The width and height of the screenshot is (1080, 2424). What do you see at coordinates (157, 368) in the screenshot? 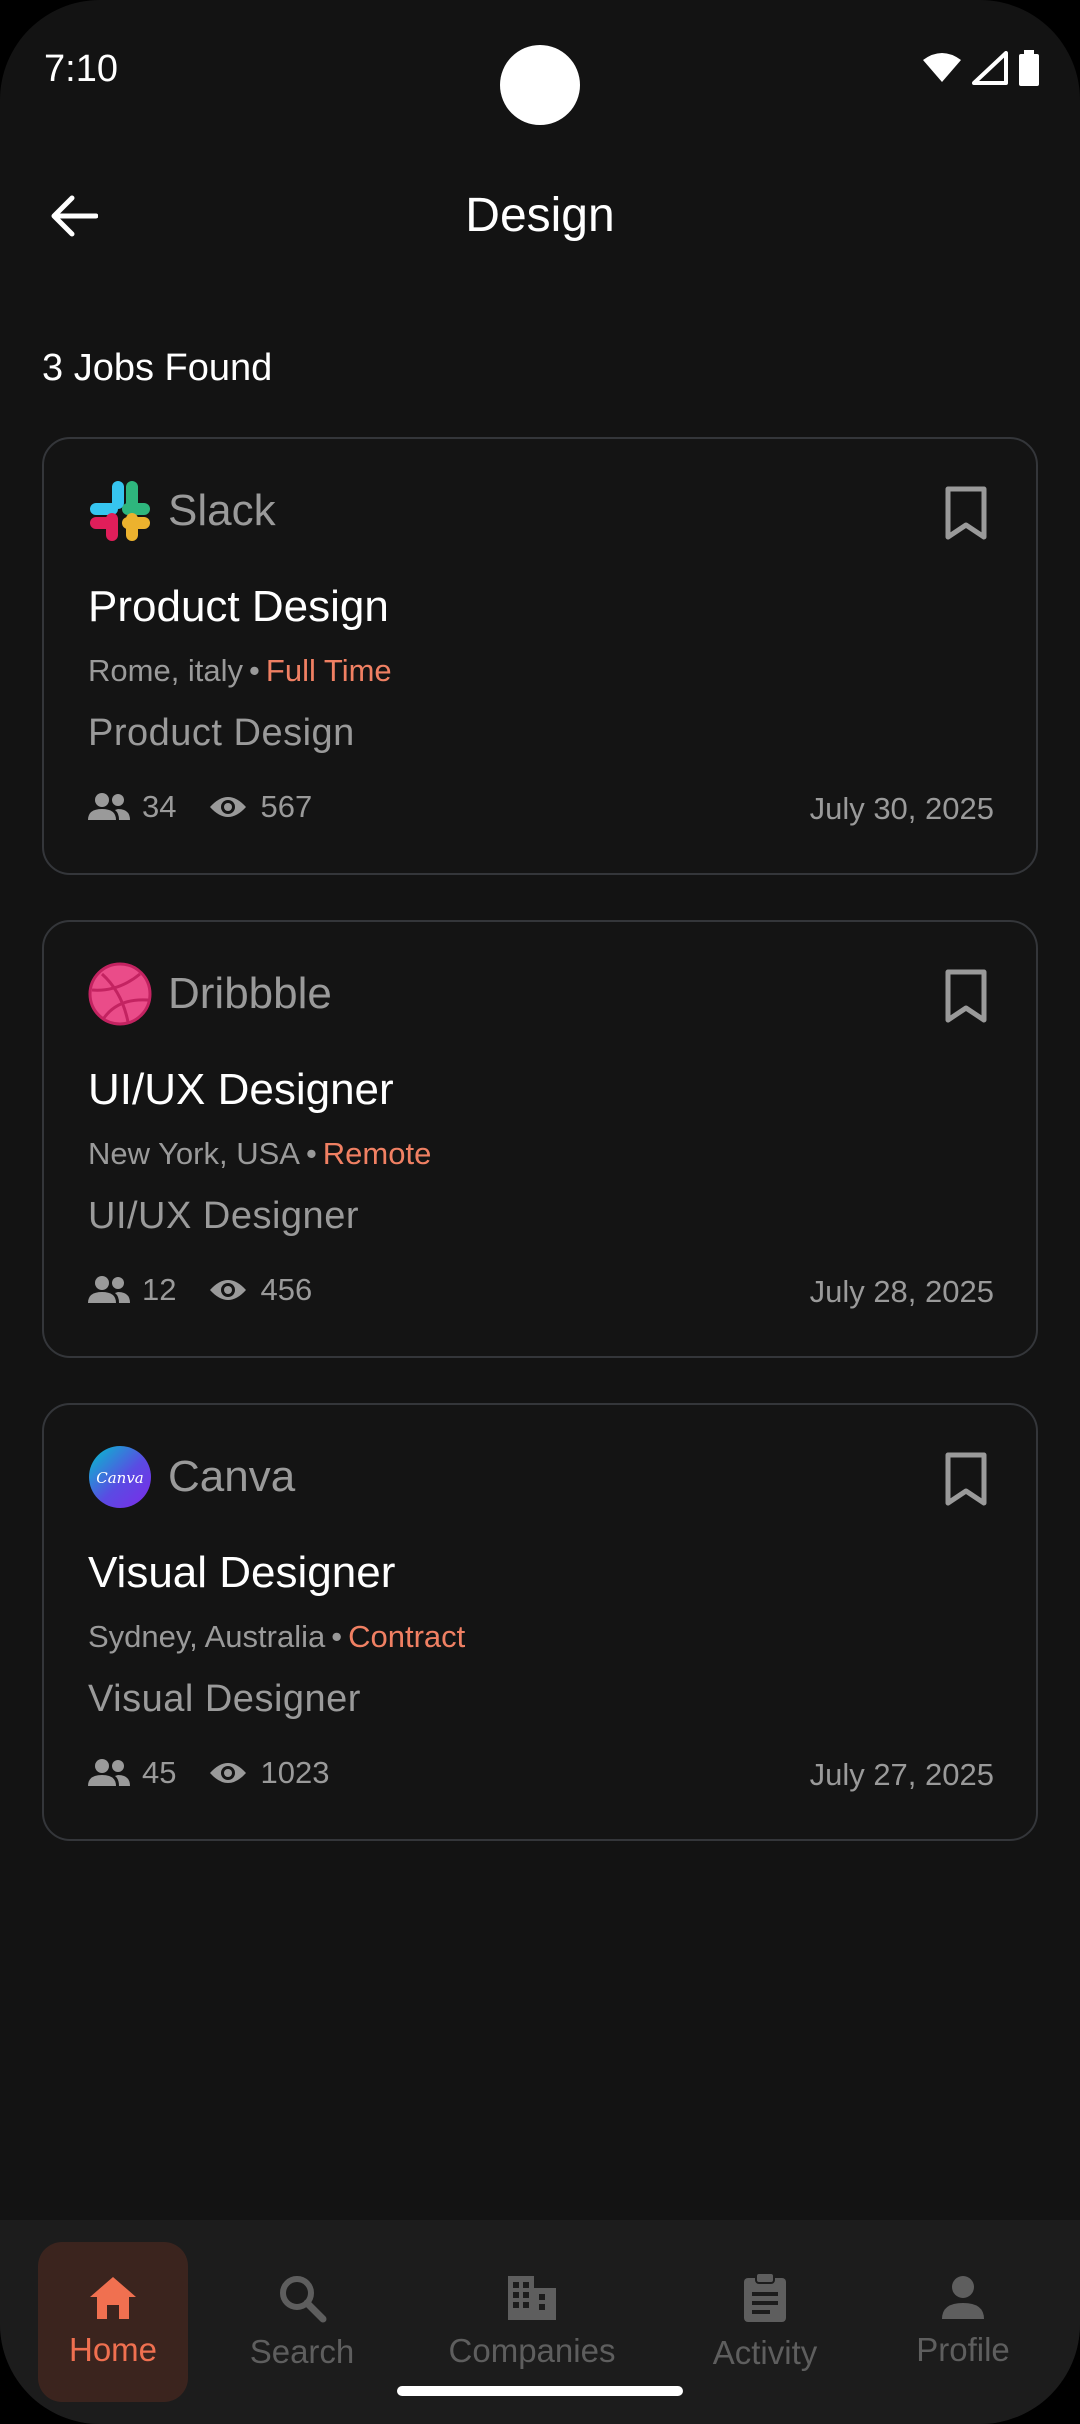
I see `jobs-count: 3 Jobs Found` at bounding box center [157, 368].